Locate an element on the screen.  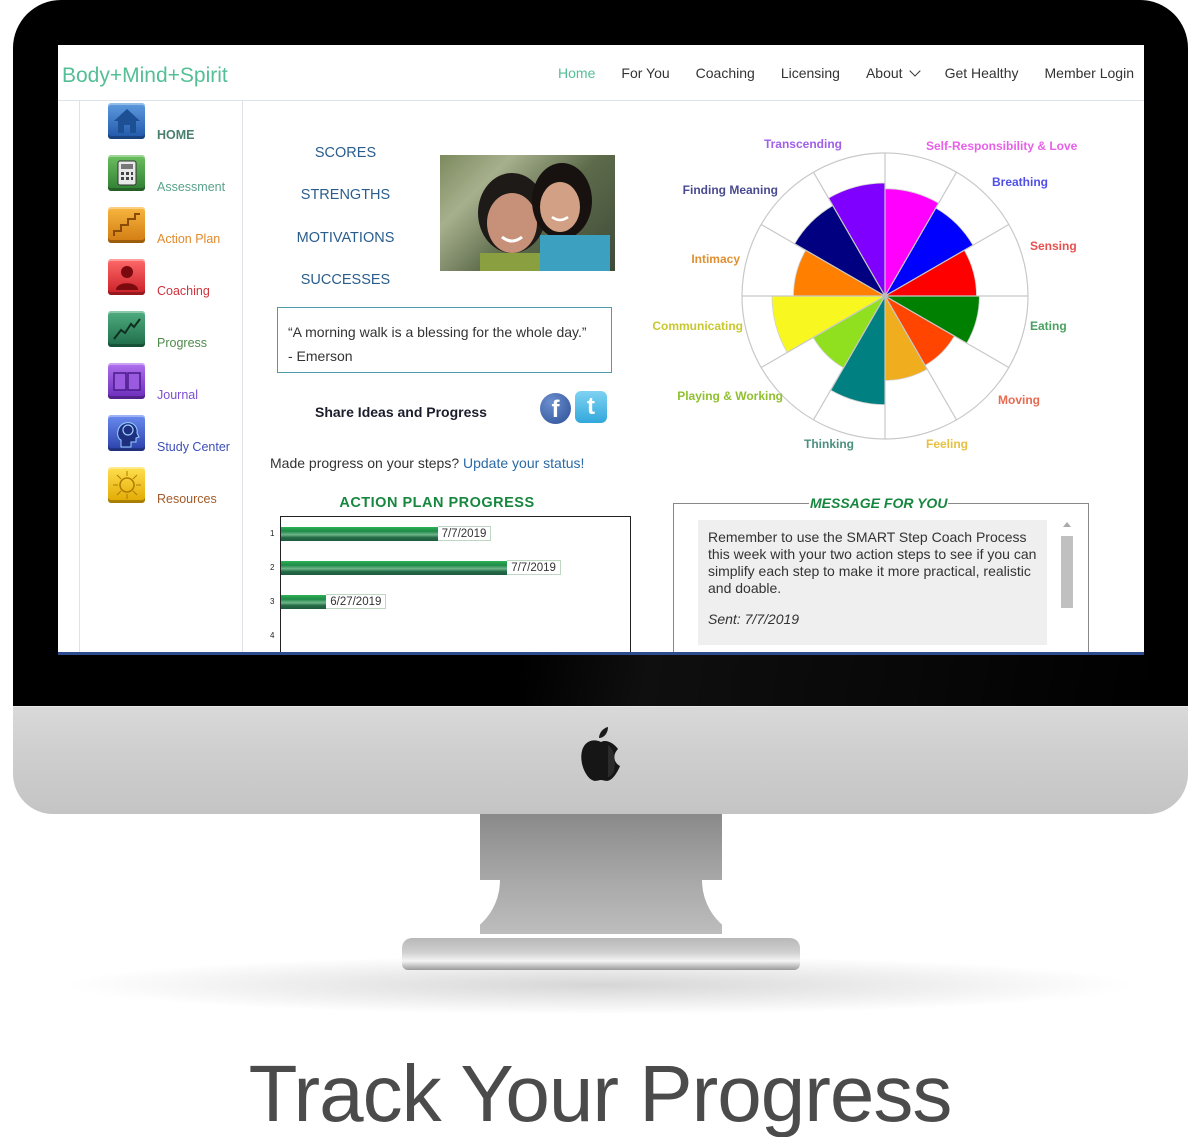
sidebar-label: HOME is located at coordinates (176, 135).